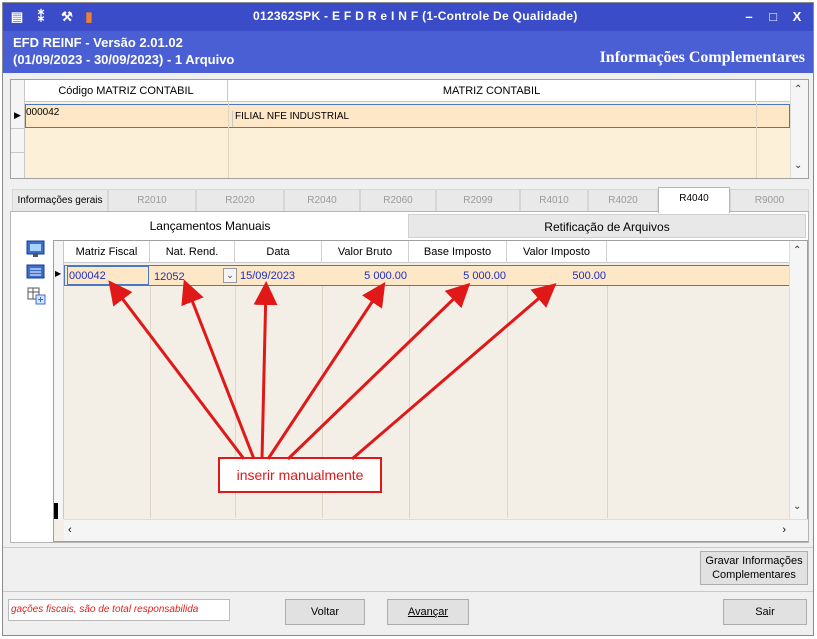  I want to click on monitor-list-icon, so click(36, 274).